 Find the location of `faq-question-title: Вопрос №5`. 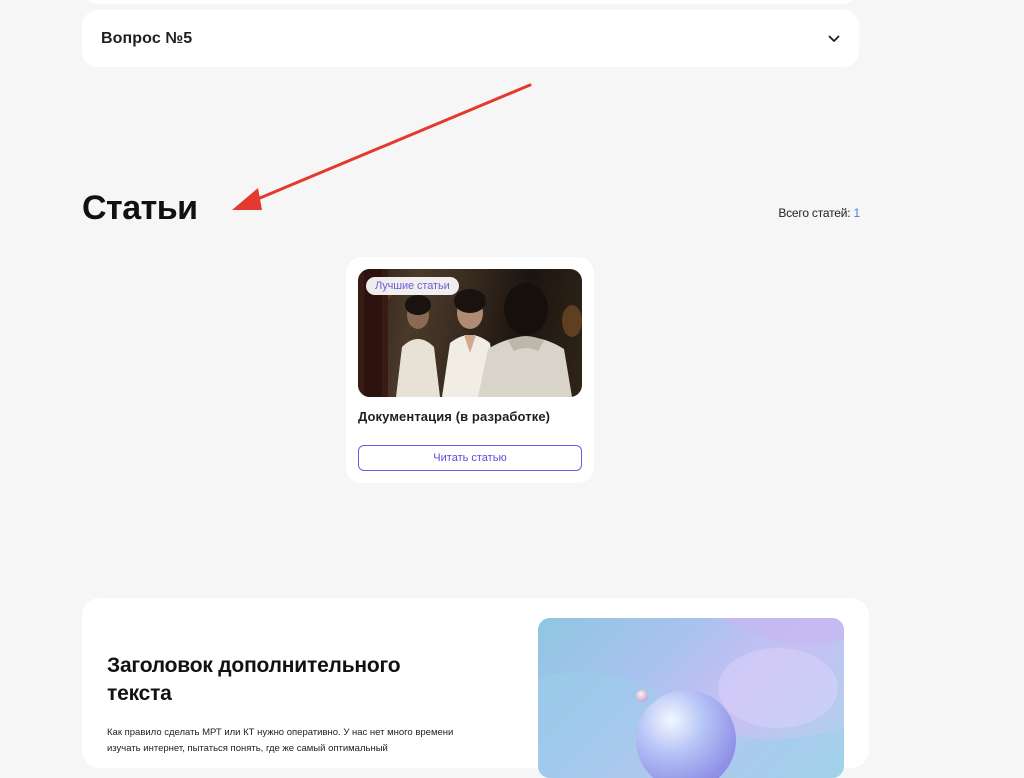

faq-question-title: Вопрос №5 is located at coordinates (147, 38).